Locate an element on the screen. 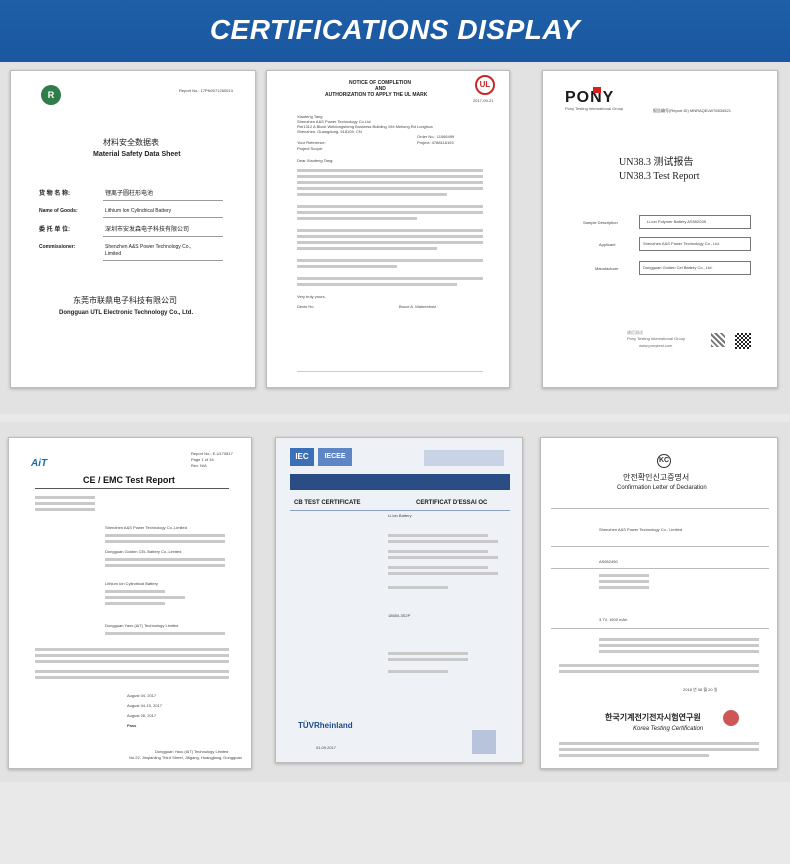 Image resolution: width=790 pixels, height=864 pixels. ul-logo-icon: UL is located at coordinates (485, 85).